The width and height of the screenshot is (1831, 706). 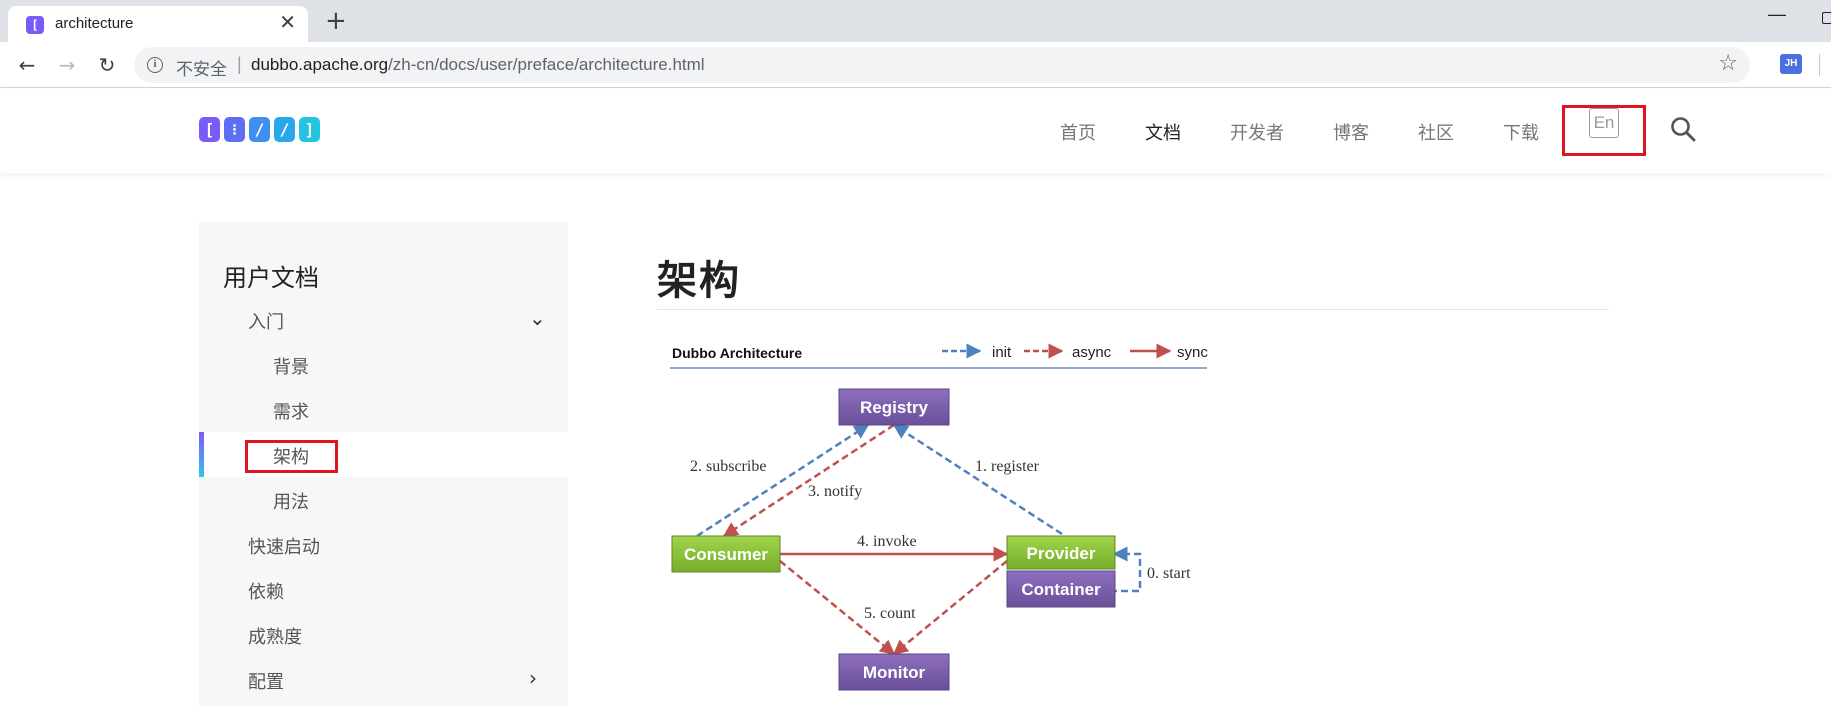 What do you see at coordinates (1819, 65) in the screenshot?
I see `toolbar-divider` at bounding box center [1819, 65].